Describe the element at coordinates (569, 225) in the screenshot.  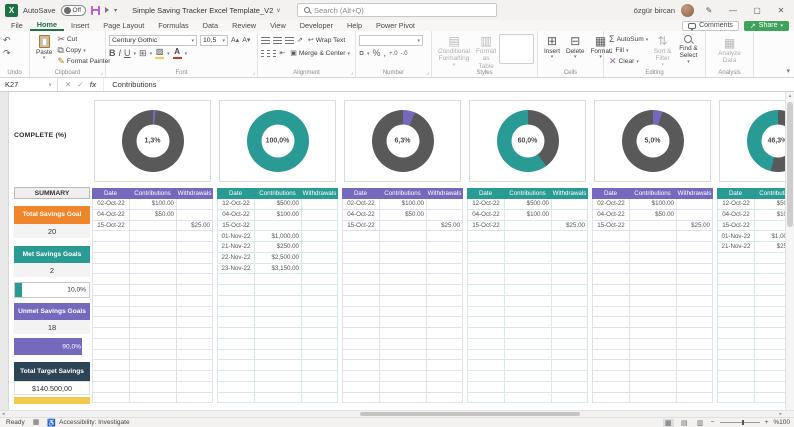
I see `withdrawal-cell: $25.00` at that location.